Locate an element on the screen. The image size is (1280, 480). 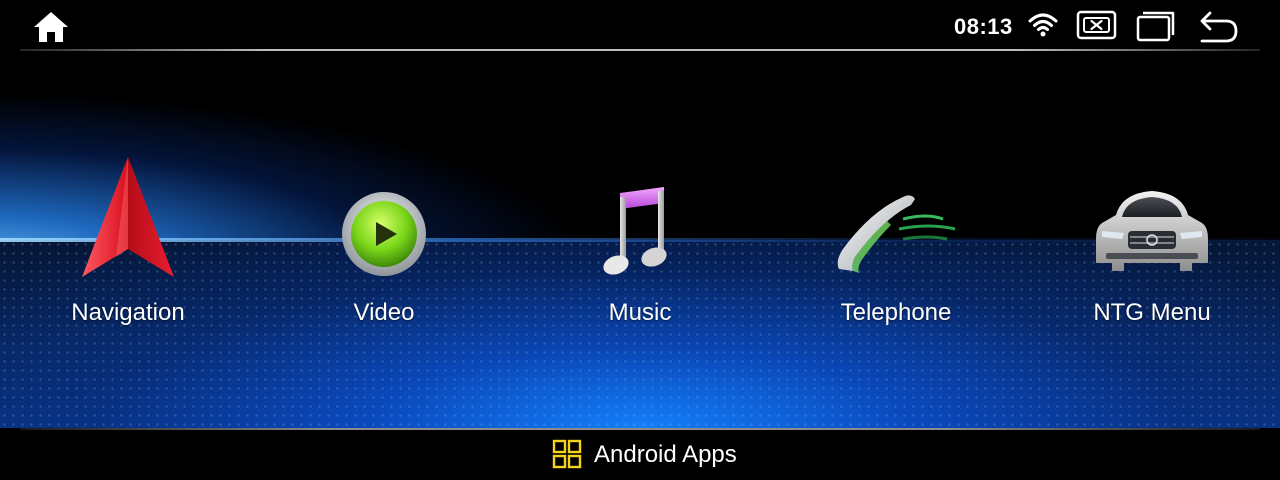
app-tile-ntg-menu: NTG Menu is located at coordinates (1152, 188).